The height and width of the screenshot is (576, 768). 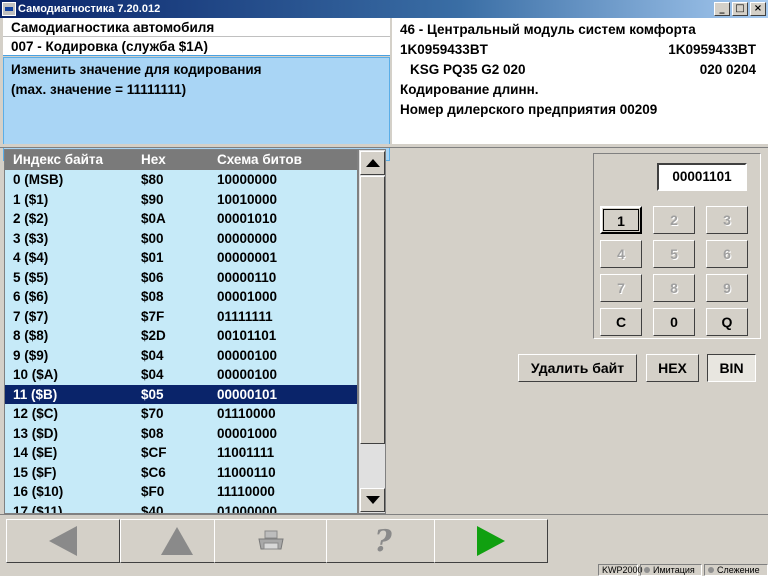 What do you see at coordinates (181, 434) in the screenshot?
I see `table-row: 13 ($D) $08 00001000` at bounding box center [181, 434].